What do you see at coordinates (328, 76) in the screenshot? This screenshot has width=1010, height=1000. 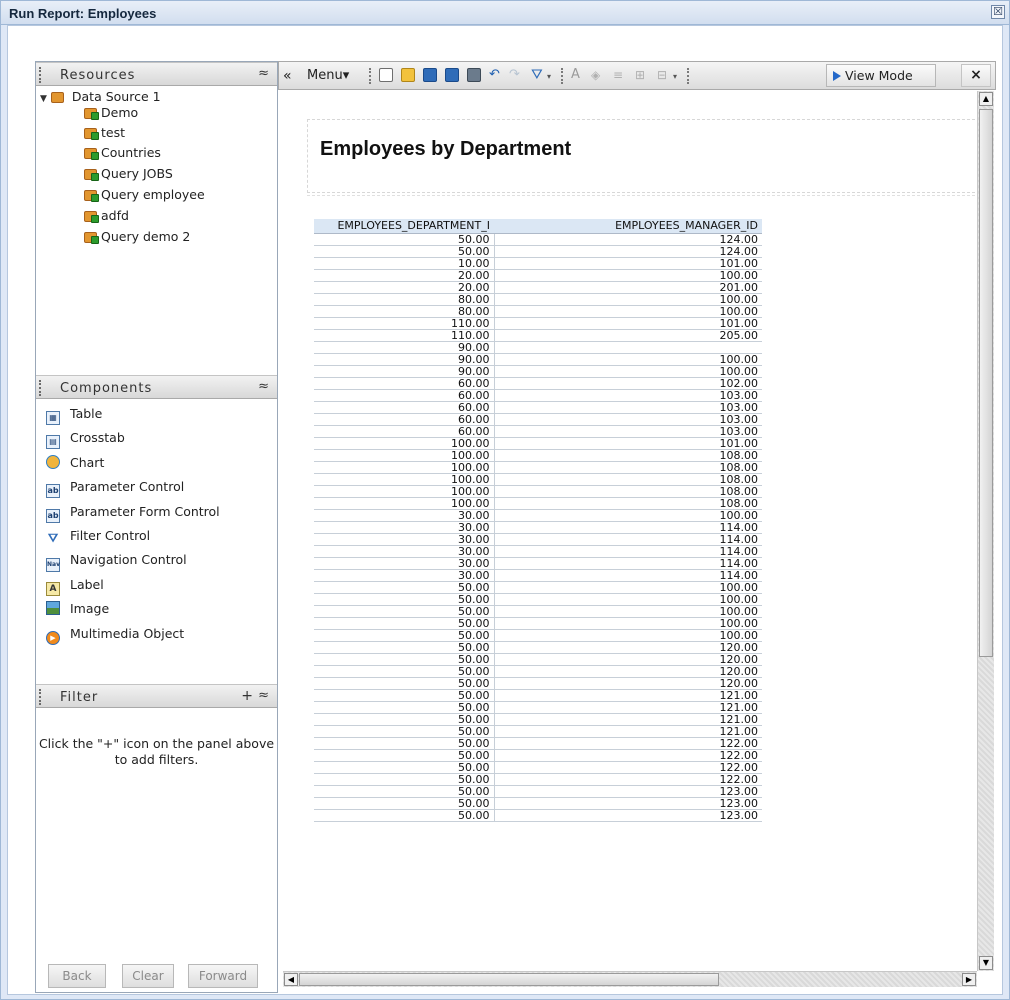 I see `menu-button: Menu▾` at bounding box center [328, 76].